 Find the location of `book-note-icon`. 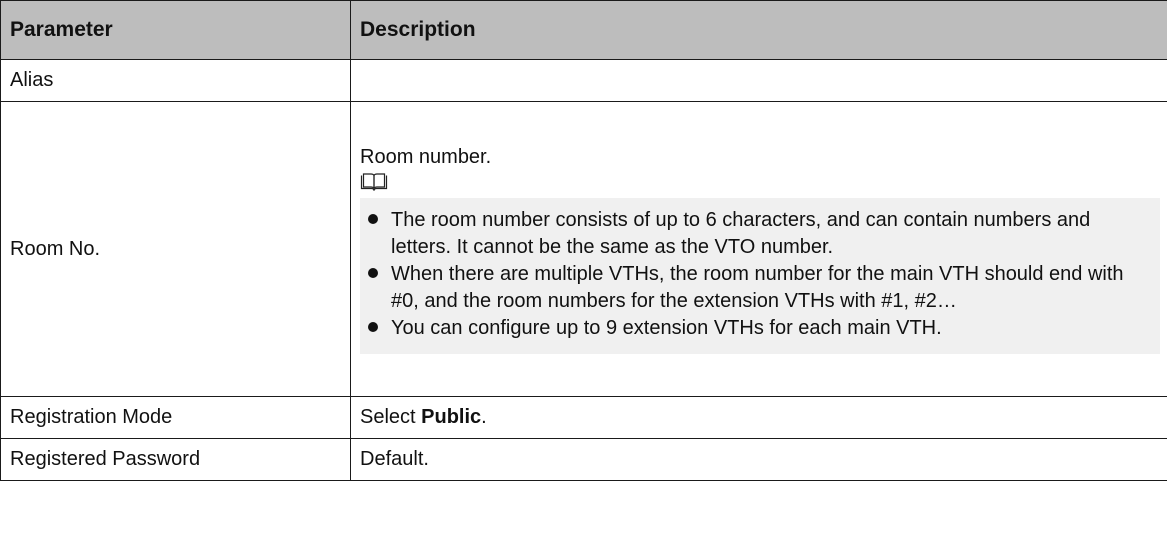

book-note-icon is located at coordinates (374, 181).